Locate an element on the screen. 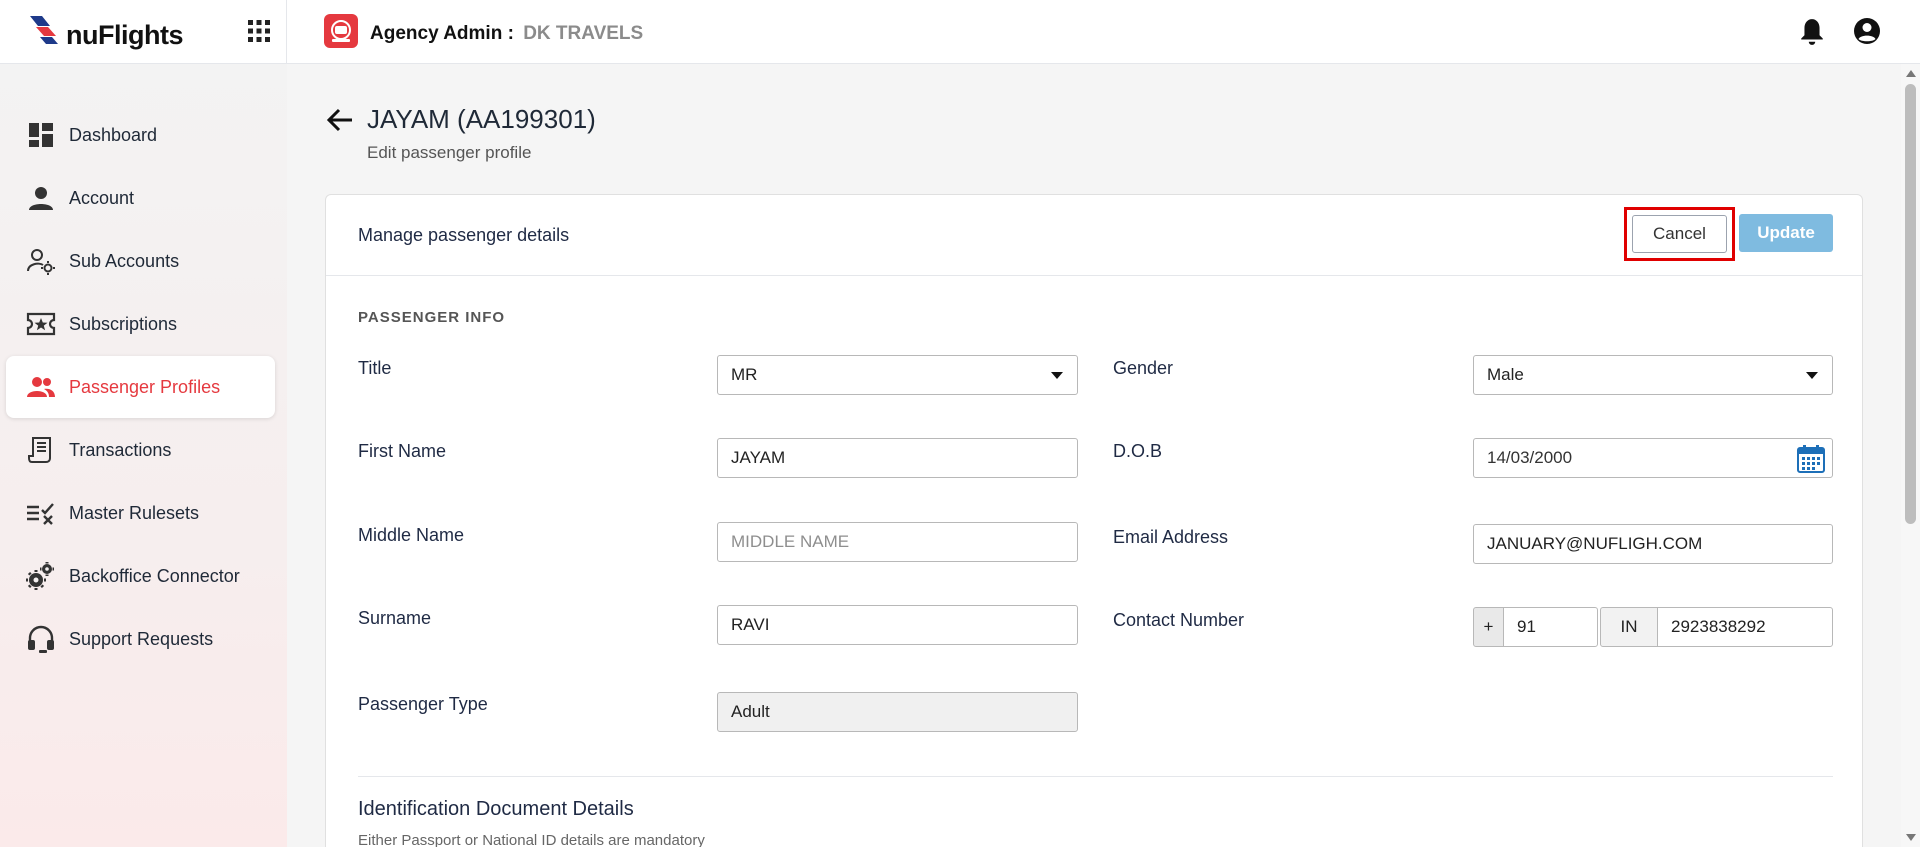 The height and width of the screenshot is (847, 1920). sidebar-item-label: Subscriptions is located at coordinates (123, 323).